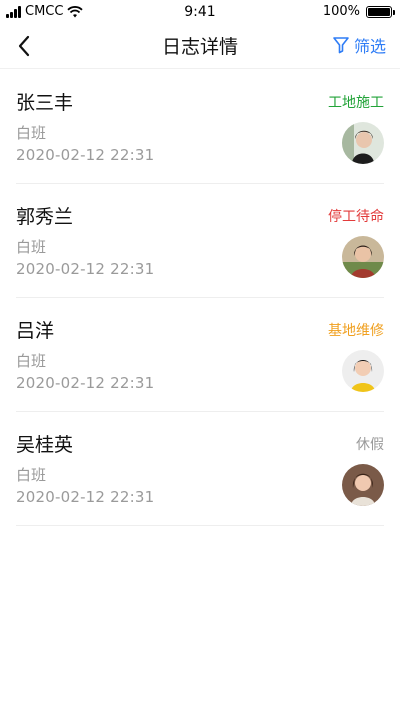  Describe the element at coordinates (200, 241) in the screenshot. I see `list-item: 郭秀兰 白班 2020-02-12 22:31 停工待命` at that location.